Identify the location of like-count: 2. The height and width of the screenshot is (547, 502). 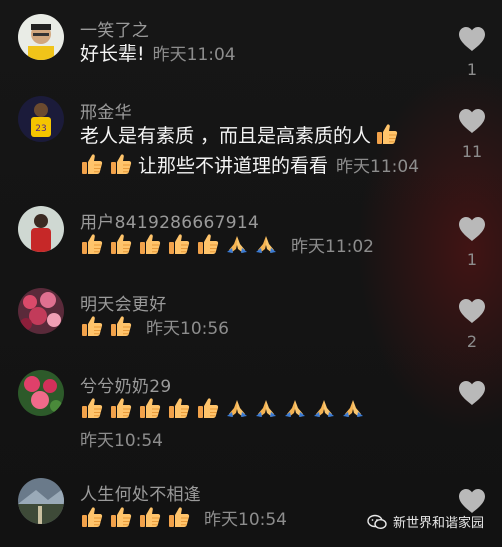
(472, 341).